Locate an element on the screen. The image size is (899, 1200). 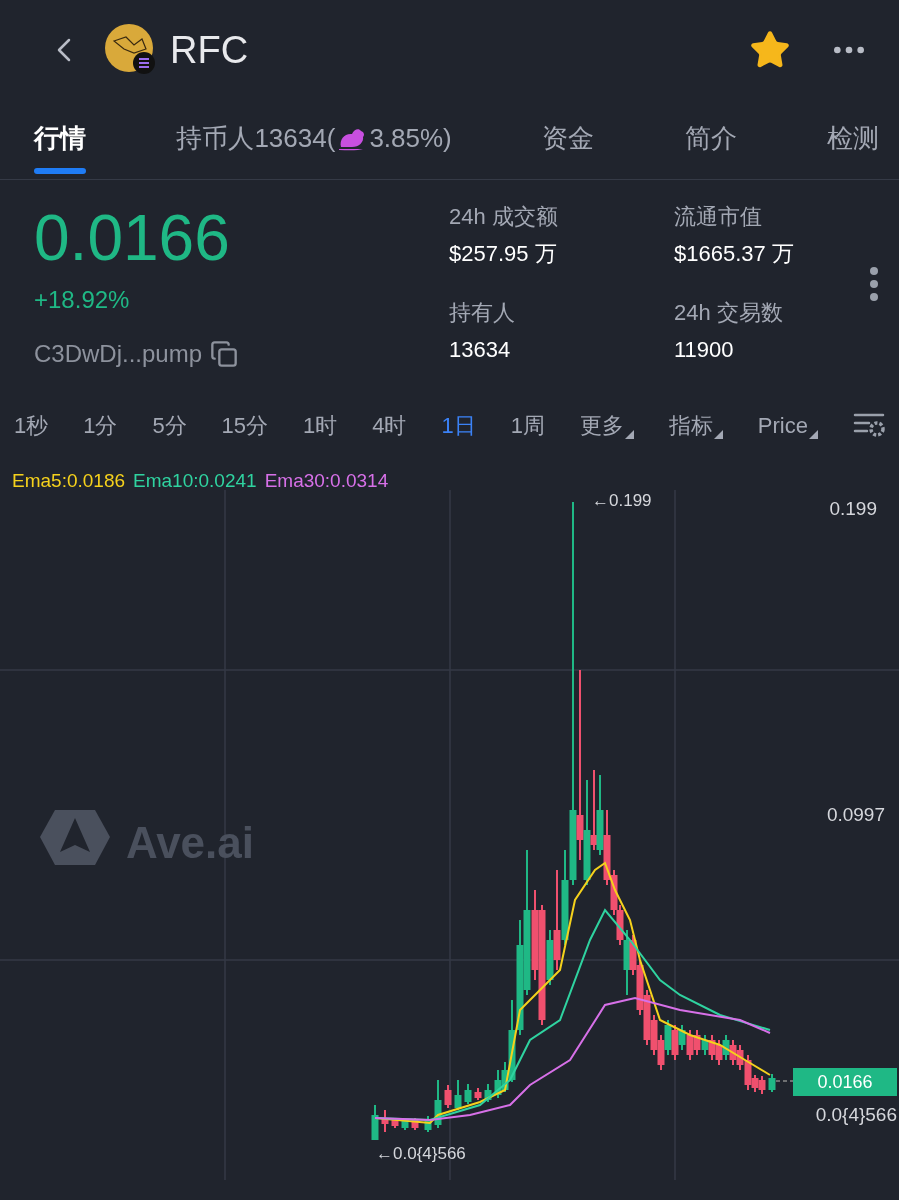
low-price-marker: ←0.0{4}566 is located at coordinates (421, 1154).